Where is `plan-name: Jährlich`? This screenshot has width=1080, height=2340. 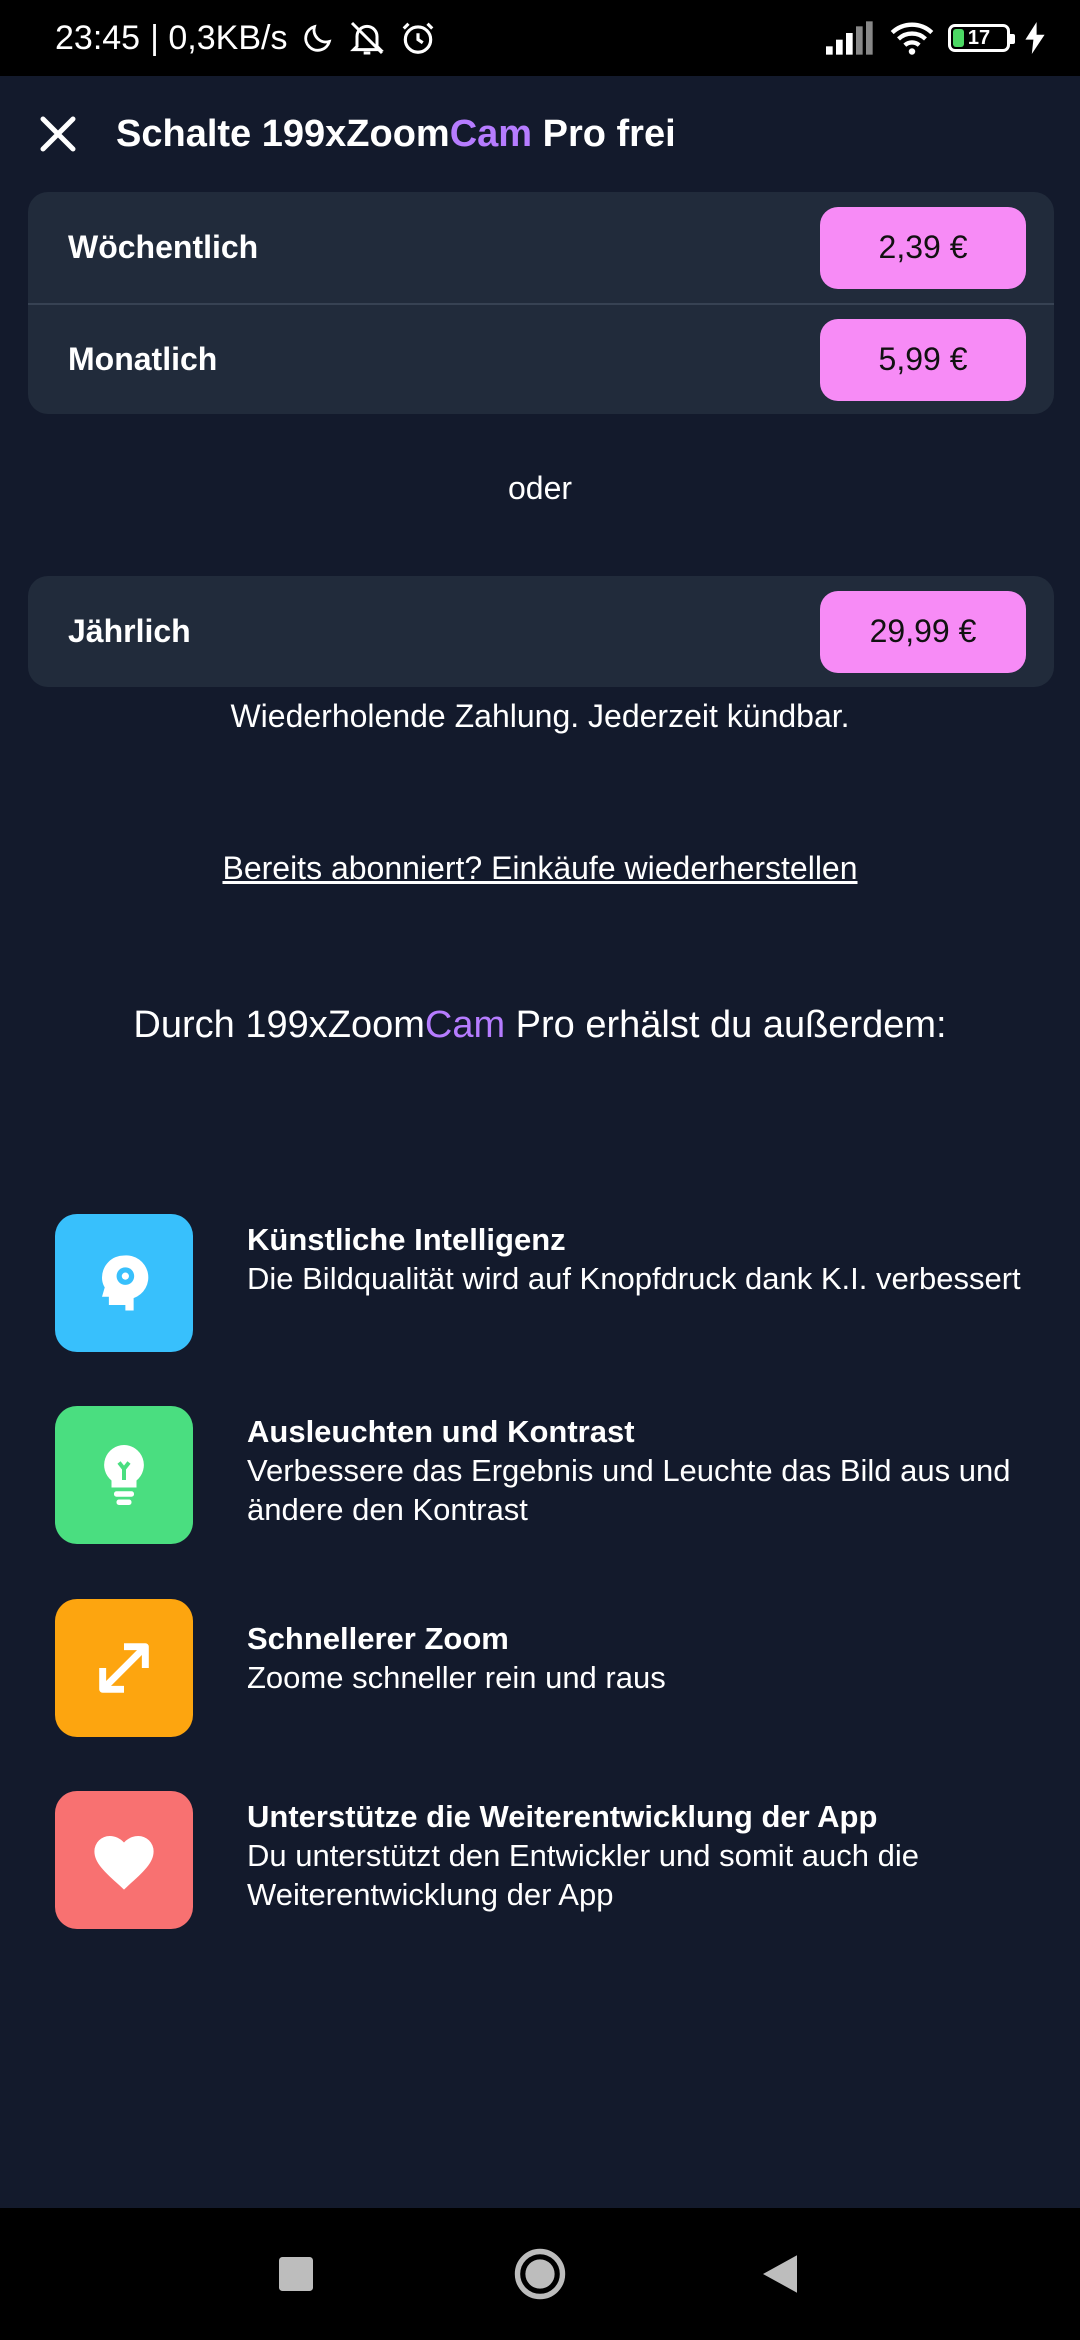
plan-name: Jährlich is located at coordinates (129, 631).